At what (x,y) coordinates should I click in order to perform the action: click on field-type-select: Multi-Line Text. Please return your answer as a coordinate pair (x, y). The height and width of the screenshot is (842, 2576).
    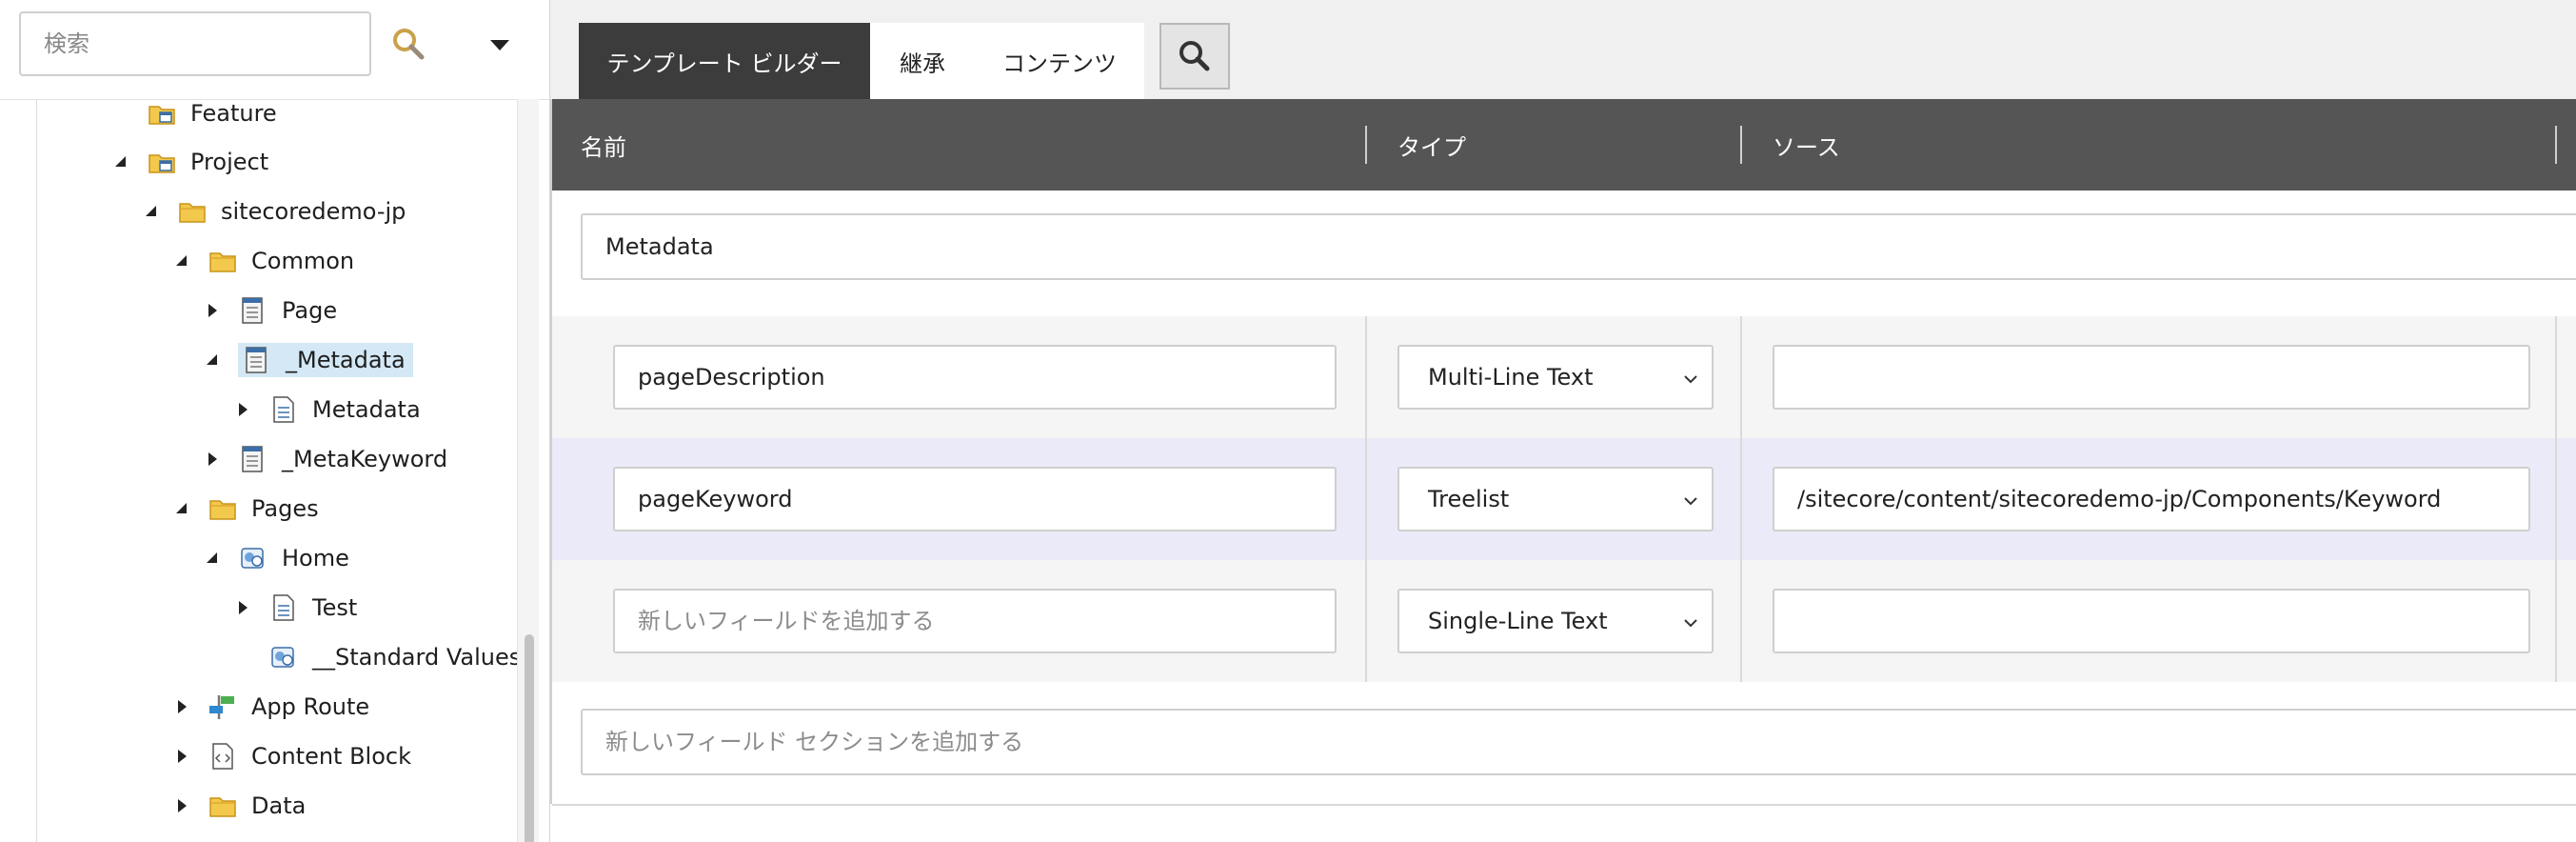
    Looking at the image, I should click on (1555, 377).